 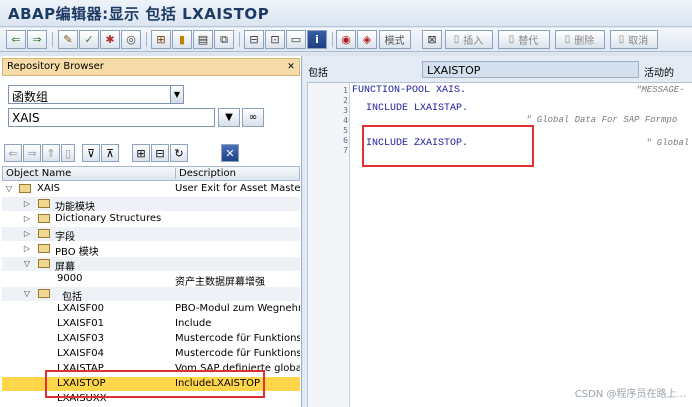 I want to click on next-object-icon: ⇒, so click(x=32, y=153).